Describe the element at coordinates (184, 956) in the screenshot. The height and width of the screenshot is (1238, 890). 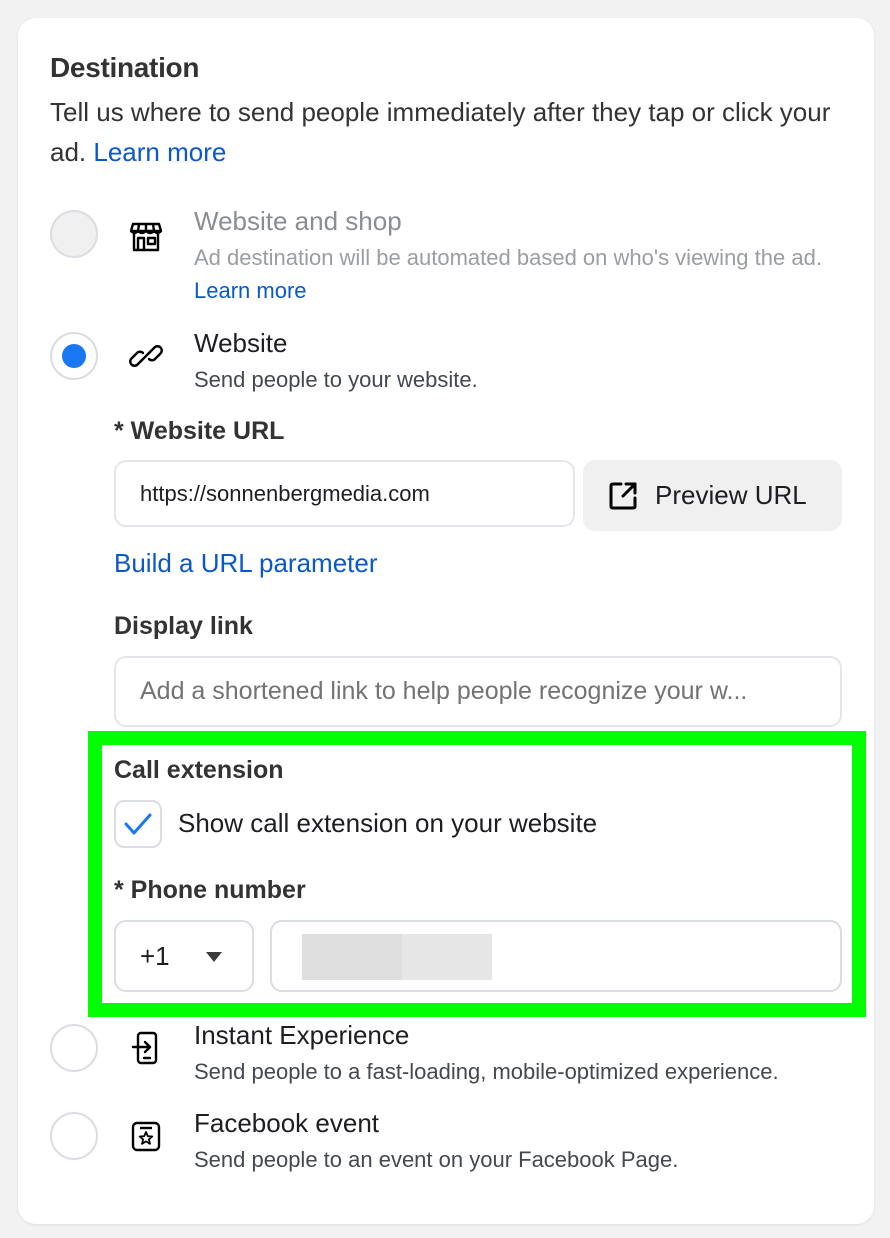
I see `country-code-select: +1` at that location.